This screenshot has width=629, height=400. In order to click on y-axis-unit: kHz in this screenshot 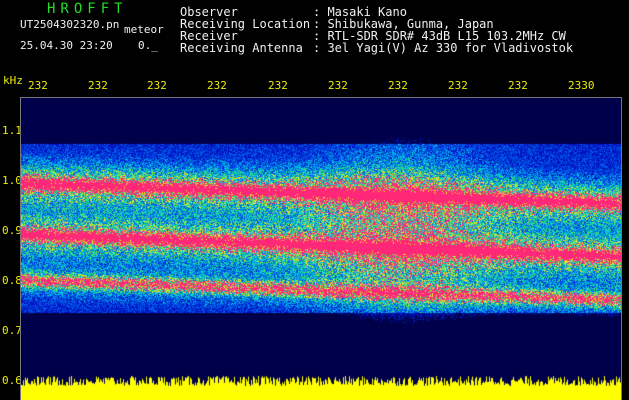, I will do `click(13, 80)`.